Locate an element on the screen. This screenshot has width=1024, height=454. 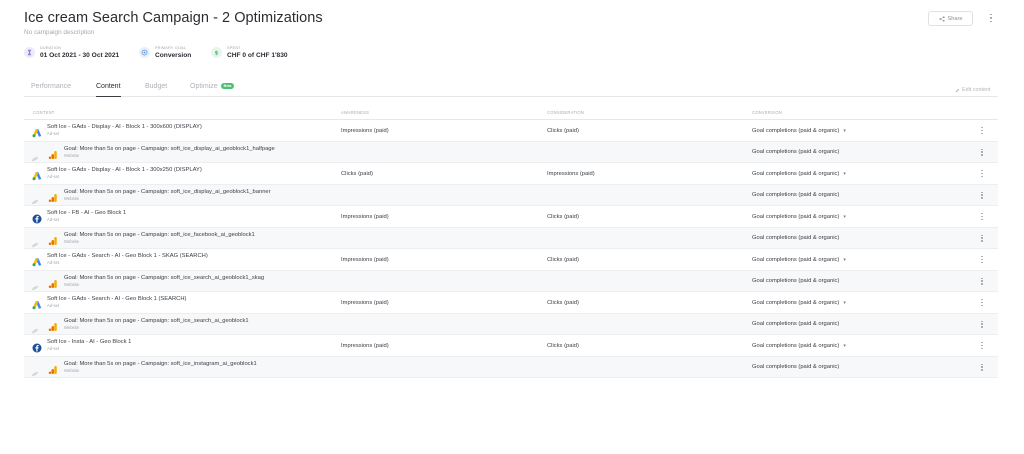
dollar-icon: $ is located at coordinates (216, 52).